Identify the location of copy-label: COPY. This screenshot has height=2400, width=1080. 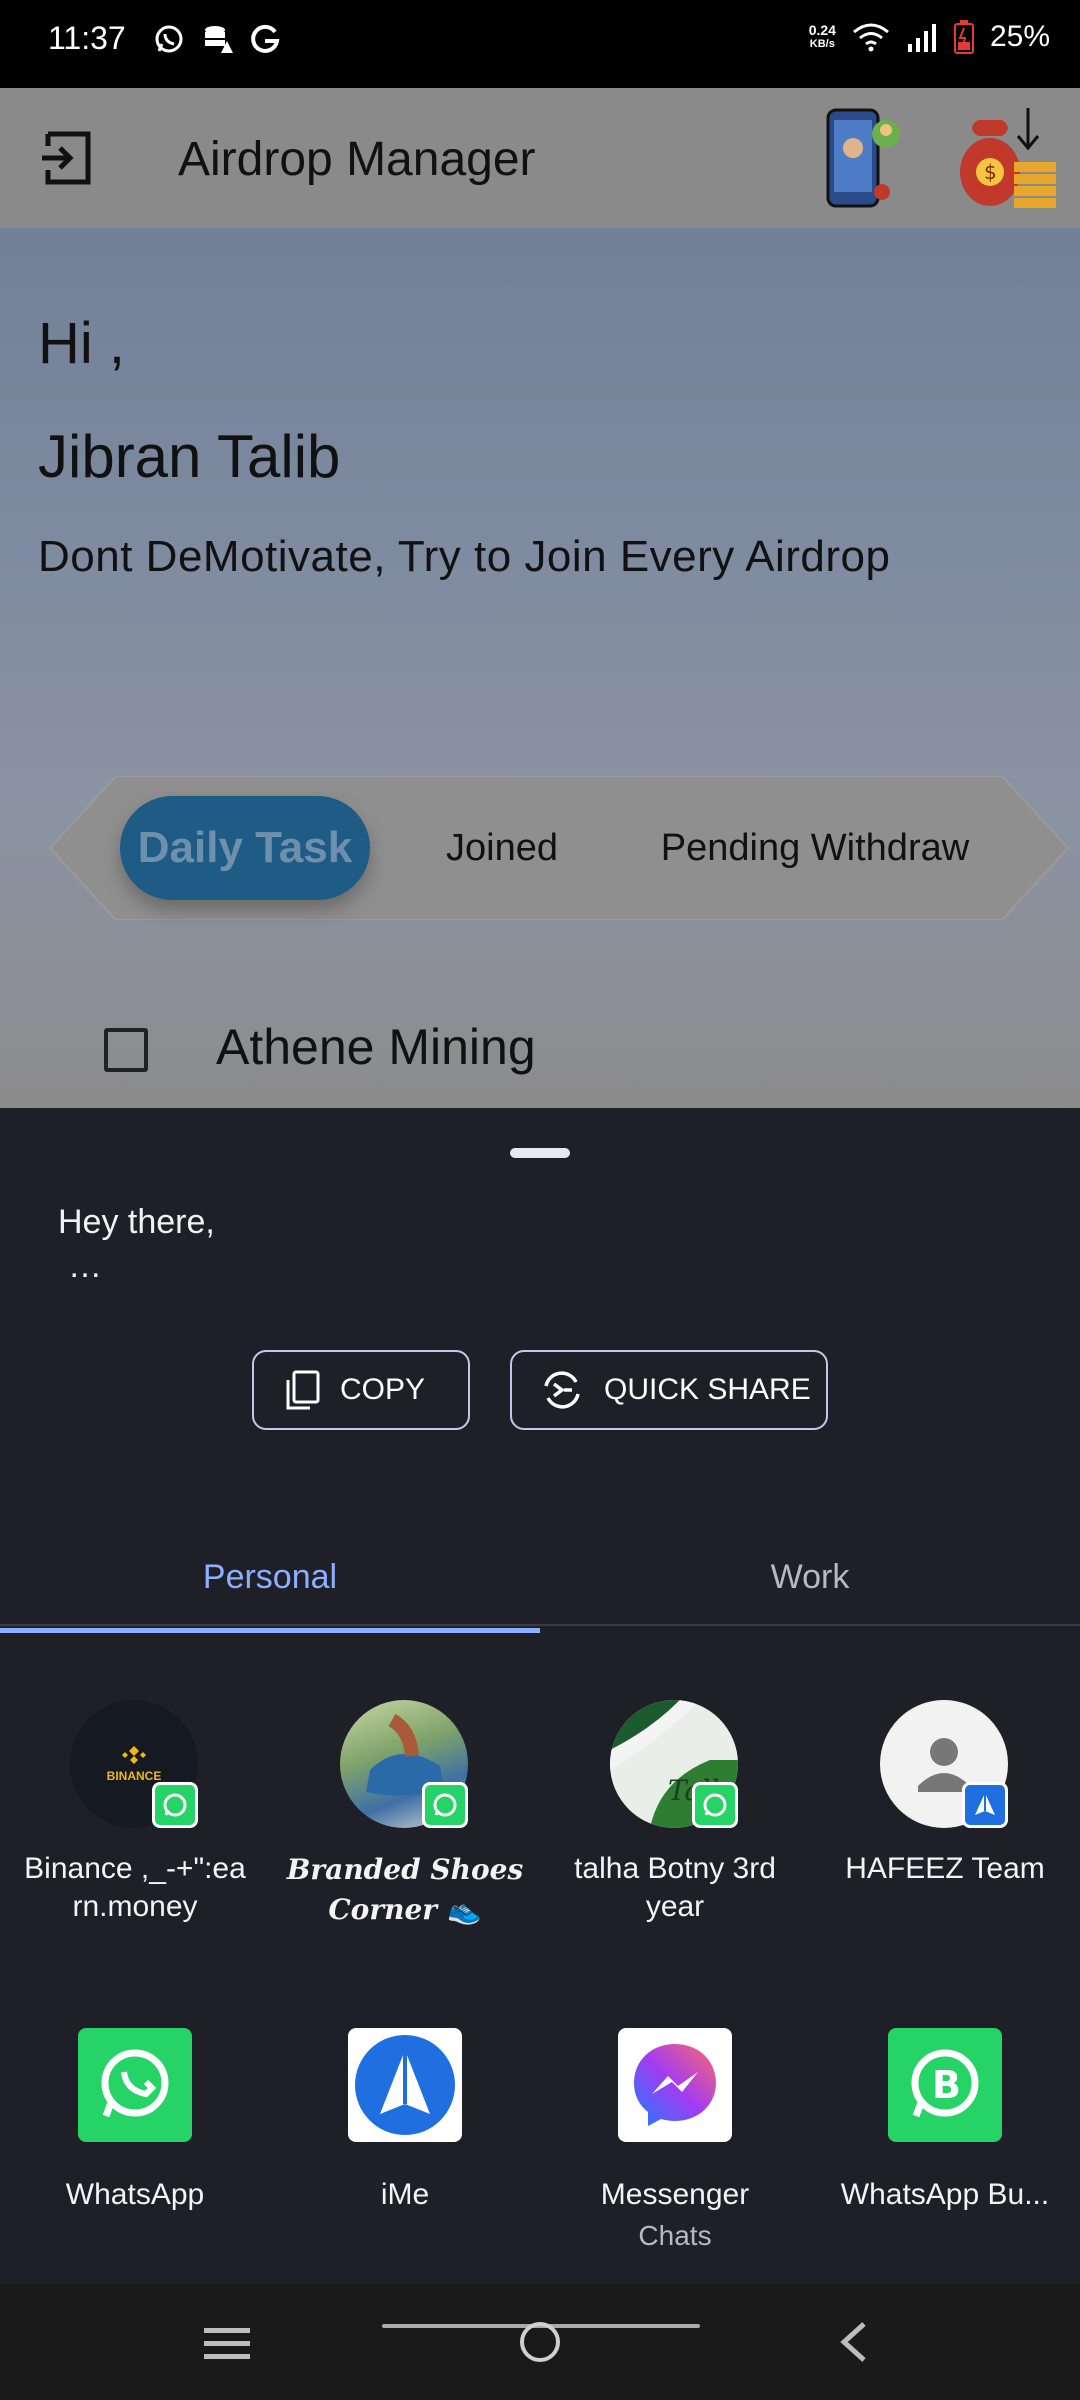
(383, 1389).